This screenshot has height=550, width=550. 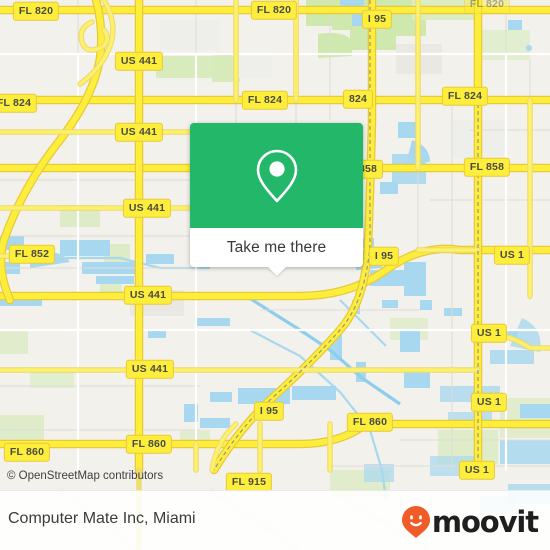 What do you see at coordinates (32, 254) in the screenshot?
I see `road-shield: FL 852` at bounding box center [32, 254].